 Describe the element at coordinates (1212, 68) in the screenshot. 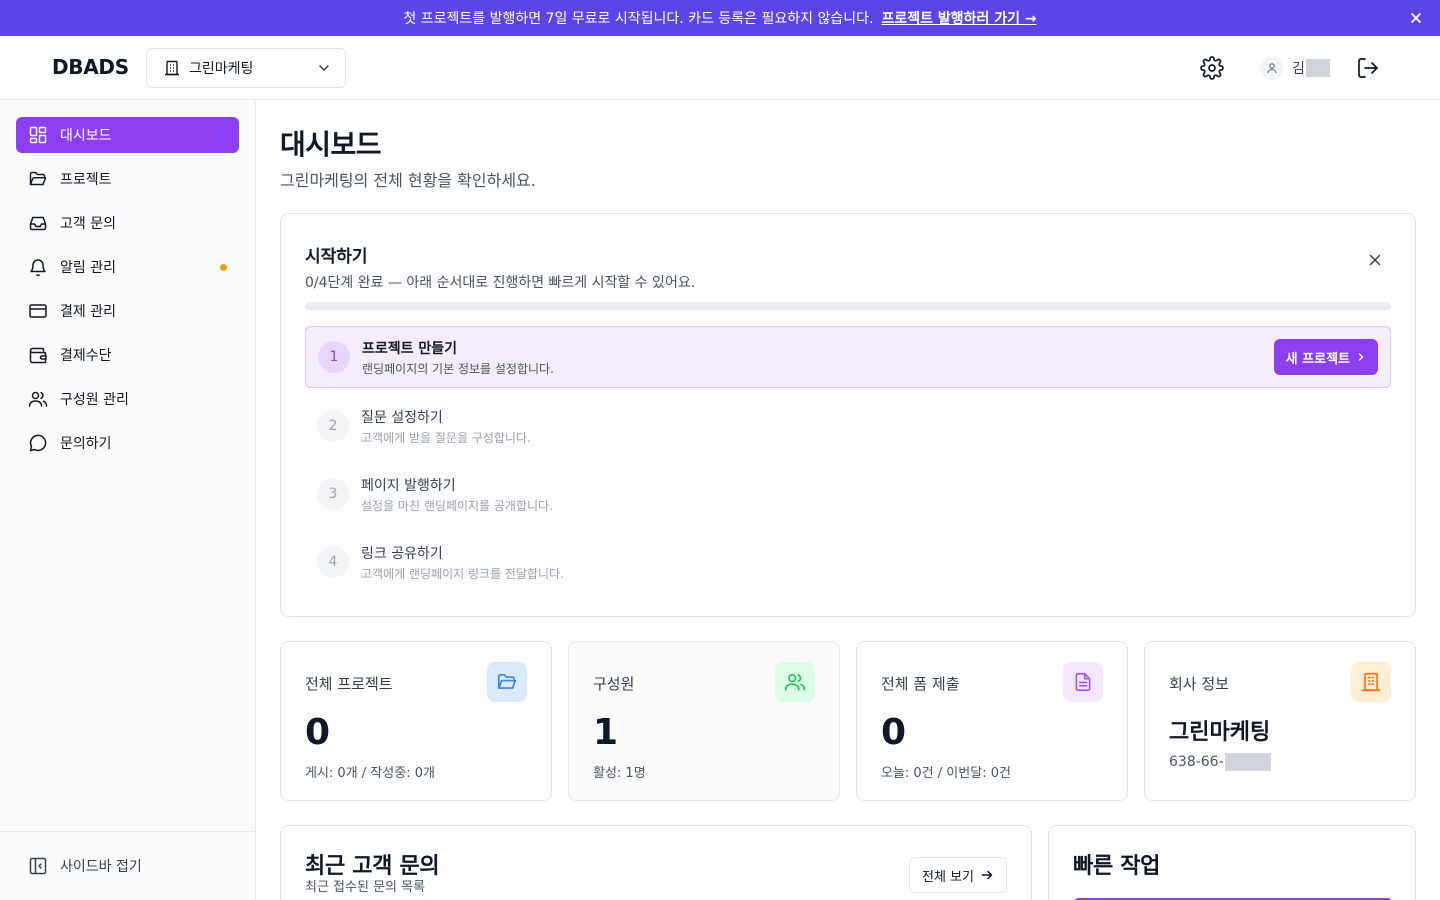

I see `settings-gear-icon` at that location.